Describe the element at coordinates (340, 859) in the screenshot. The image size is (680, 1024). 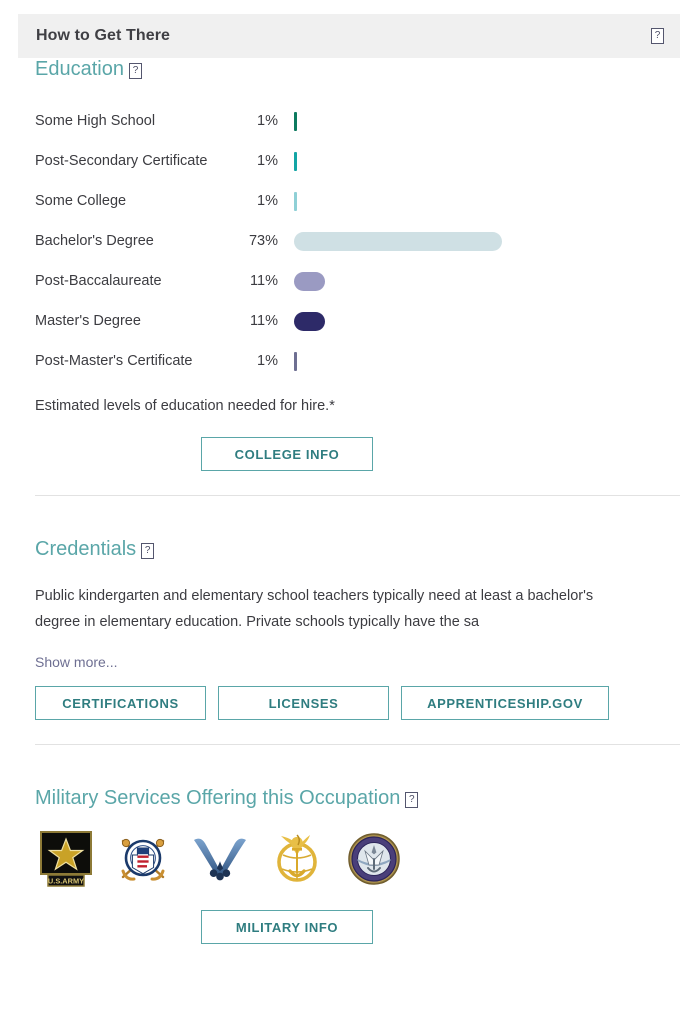
I see `military-branch-logos: U.S.ARMY` at that location.